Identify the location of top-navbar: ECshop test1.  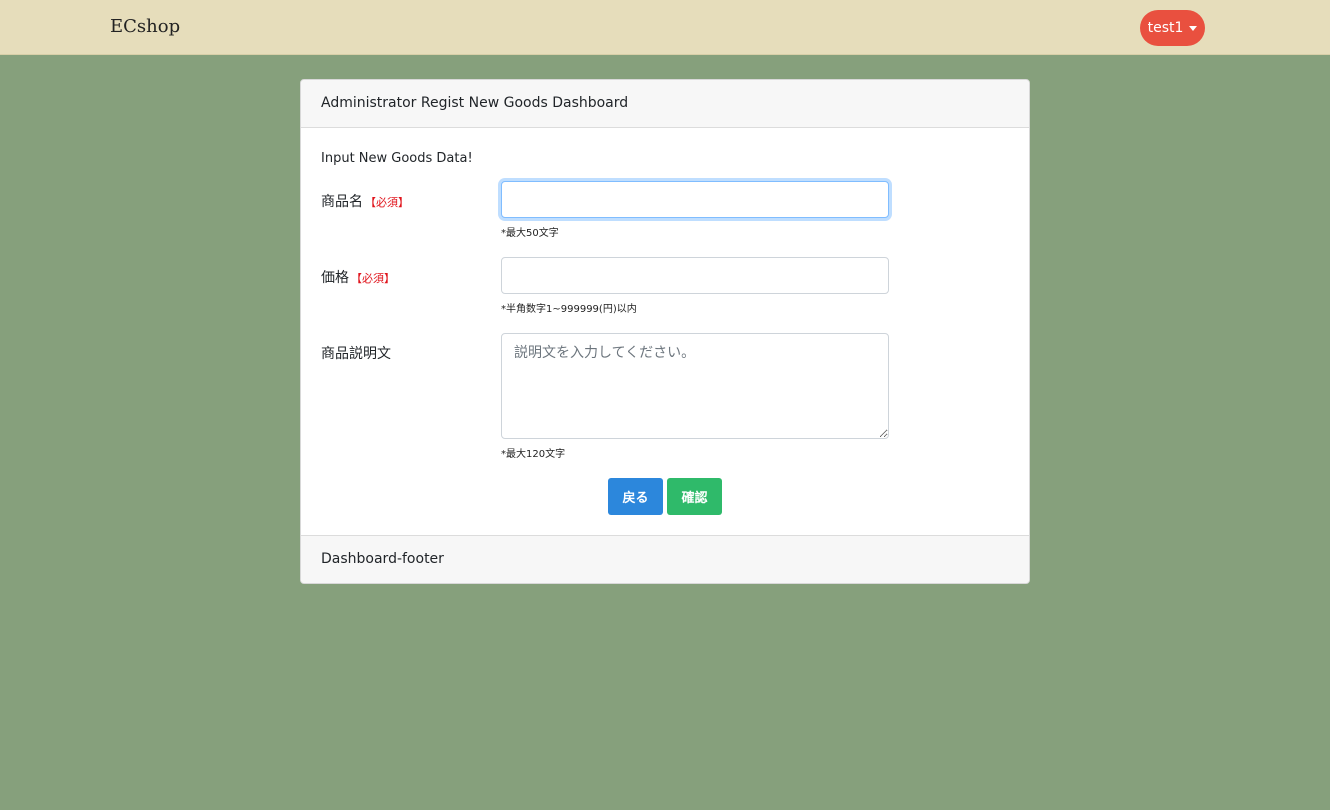
(665, 27).